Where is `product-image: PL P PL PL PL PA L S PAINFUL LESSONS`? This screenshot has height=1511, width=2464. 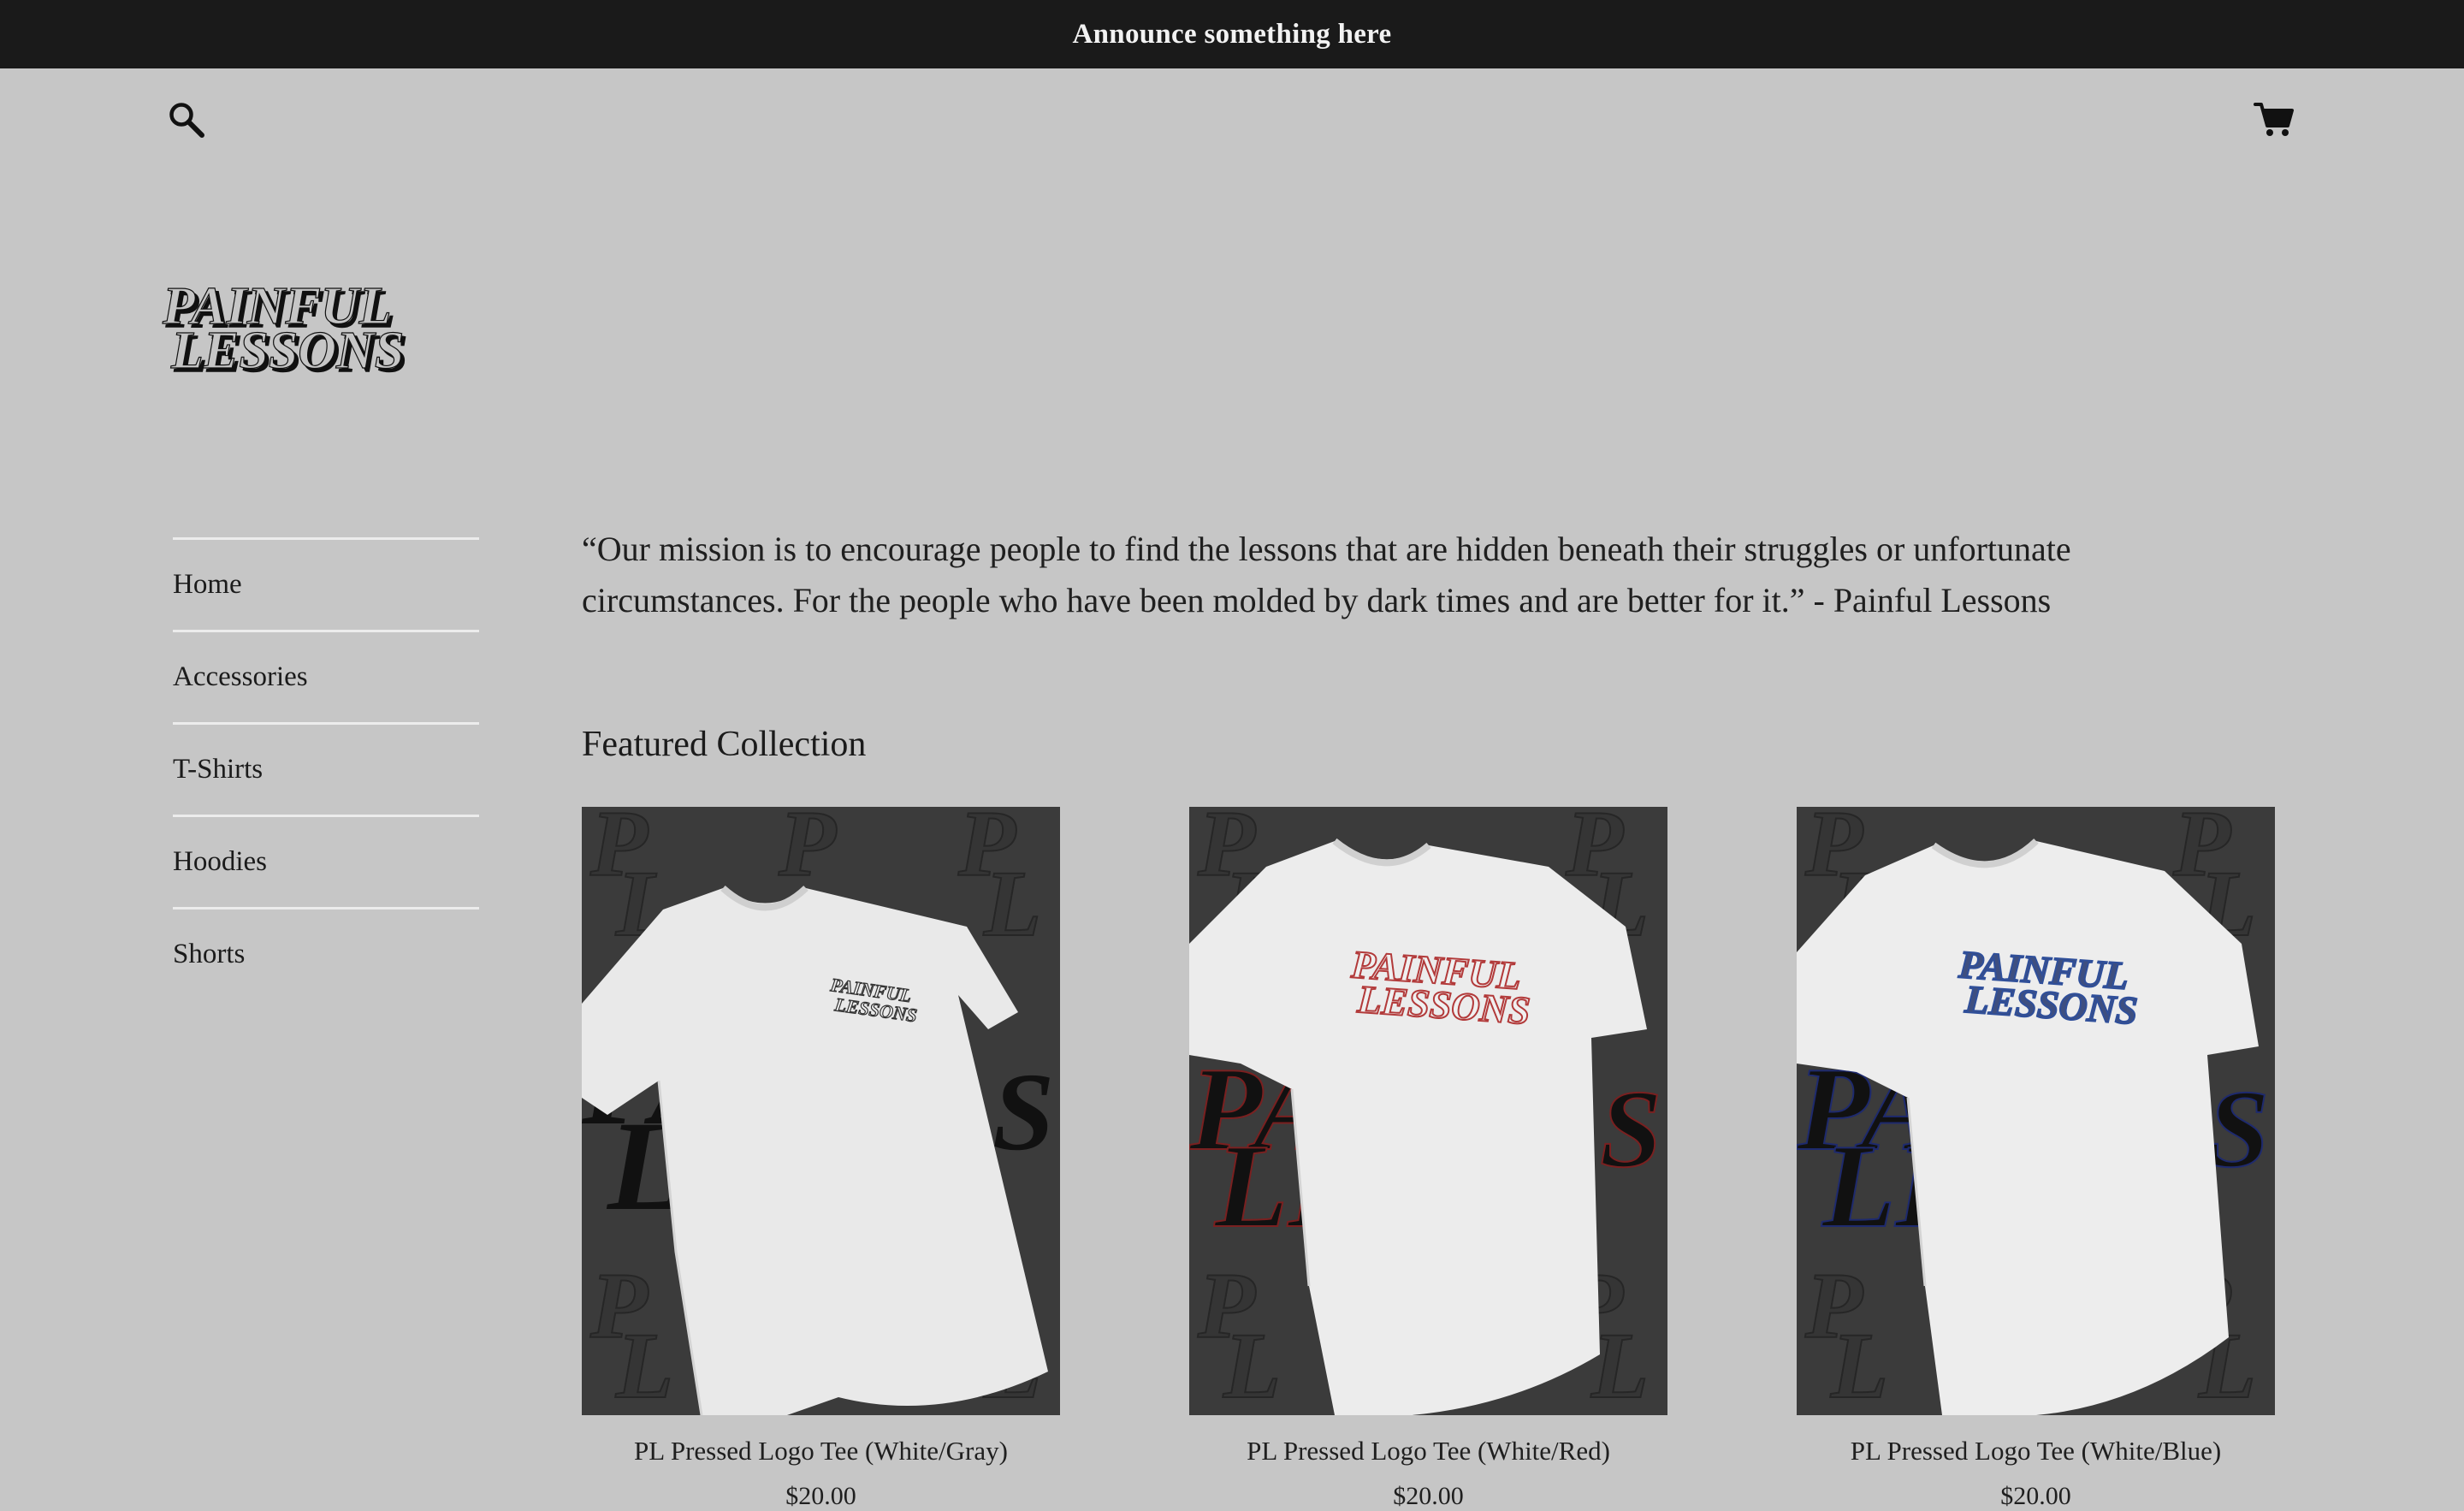 product-image: PL P PL PL PL PA L S PAINFUL LESSONS is located at coordinates (821, 1111).